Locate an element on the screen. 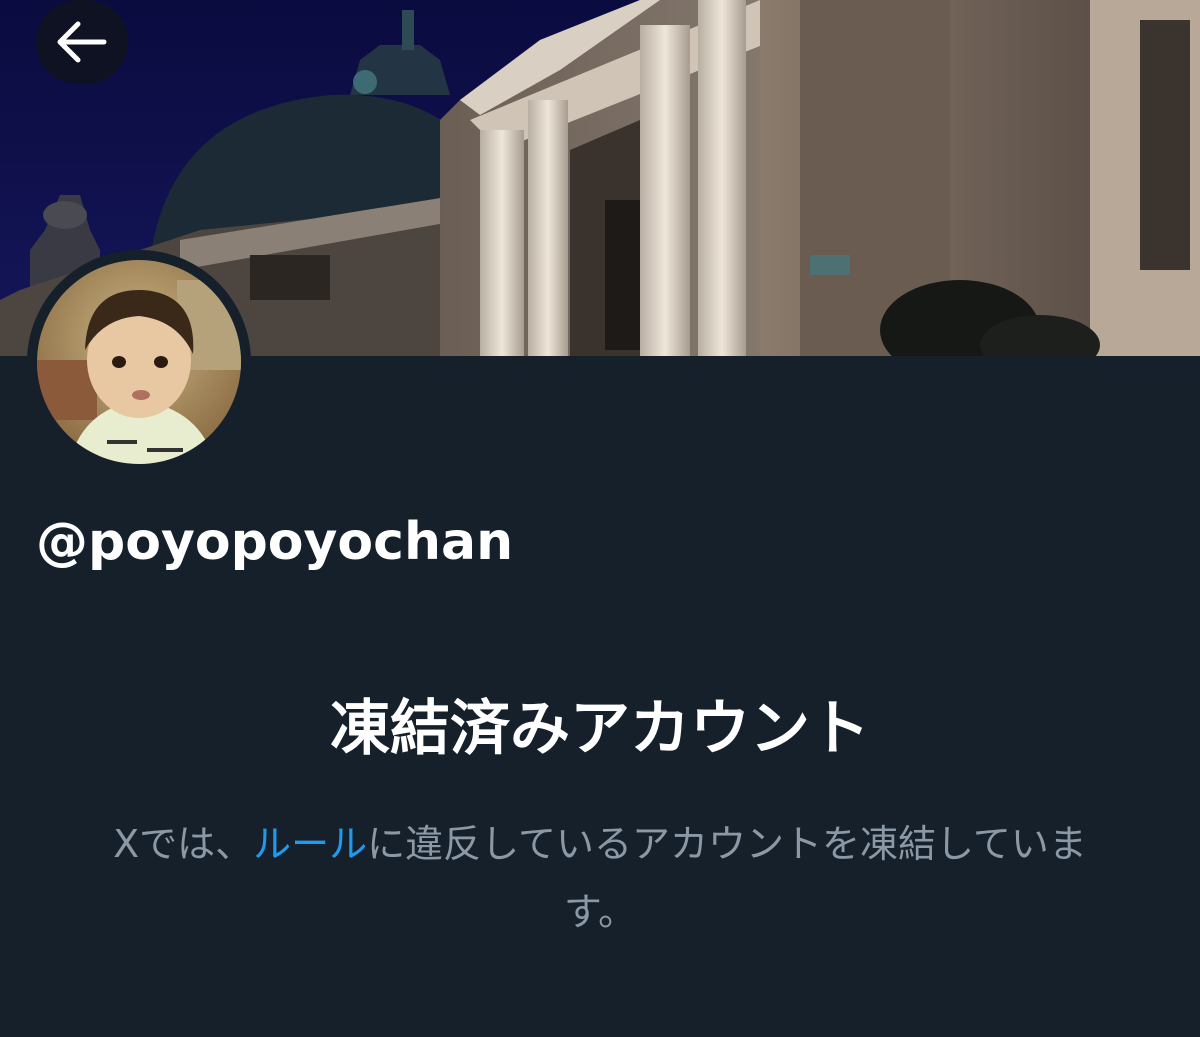 The image size is (1200, 1037). message-prefix: Xでは、 is located at coordinates (183, 844).